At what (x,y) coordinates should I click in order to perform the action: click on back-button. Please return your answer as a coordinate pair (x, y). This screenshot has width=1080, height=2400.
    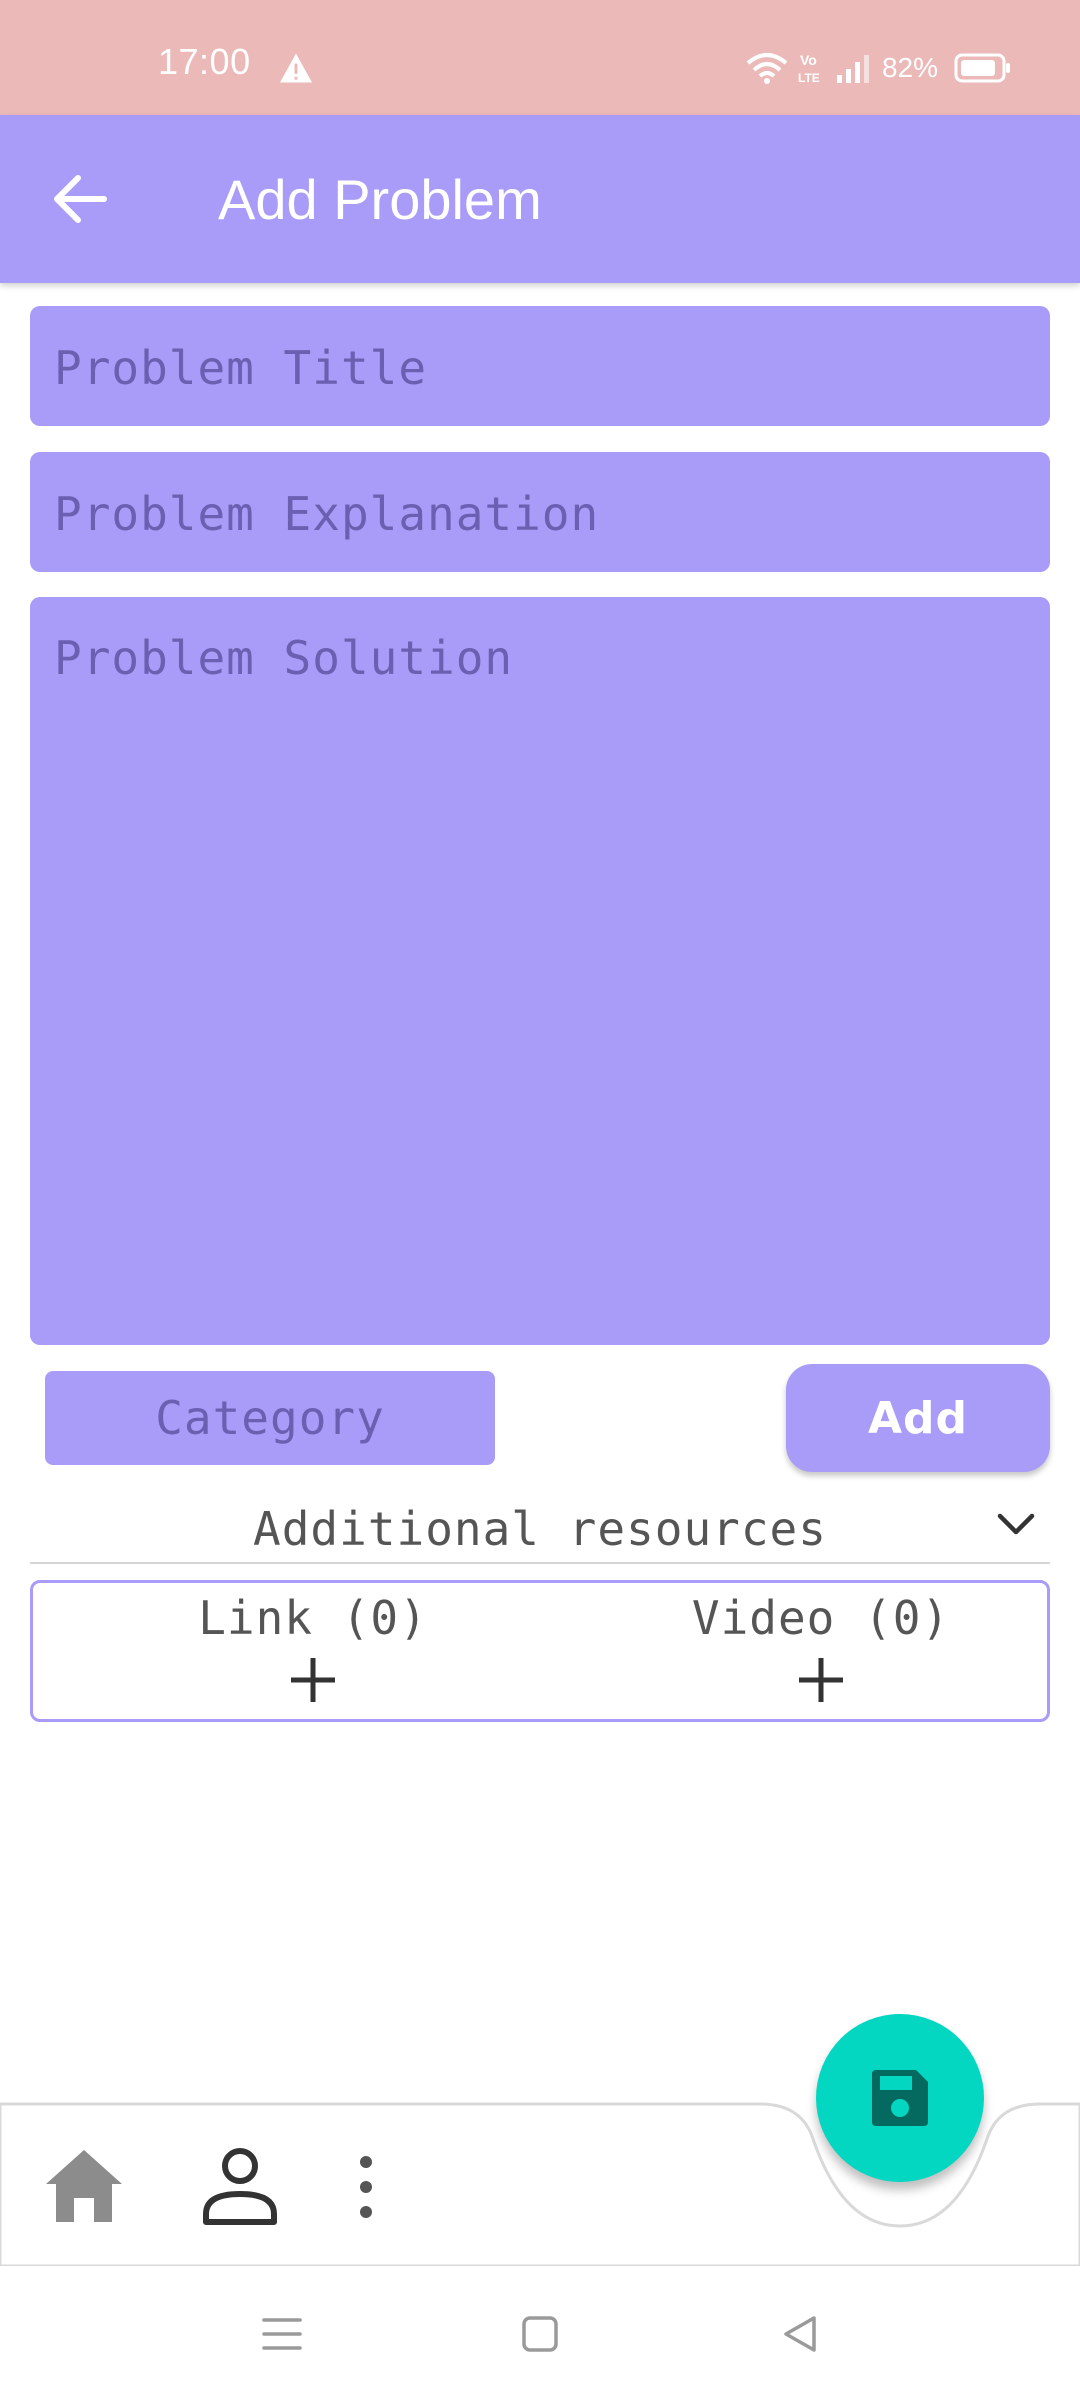
    Looking at the image, I should click on (80, 199).